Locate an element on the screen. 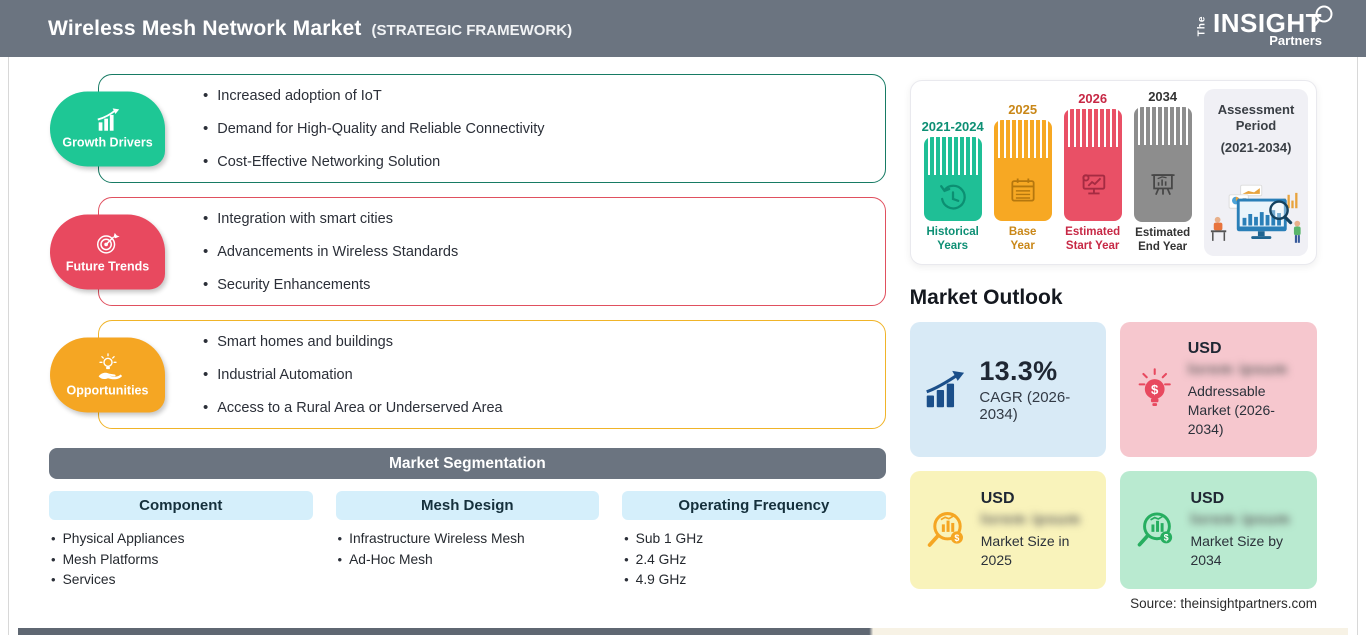 This screenshot has height=635, width=1366. driver-item: Cost-Effective Networking Solution is located at coordinates (329, 161).